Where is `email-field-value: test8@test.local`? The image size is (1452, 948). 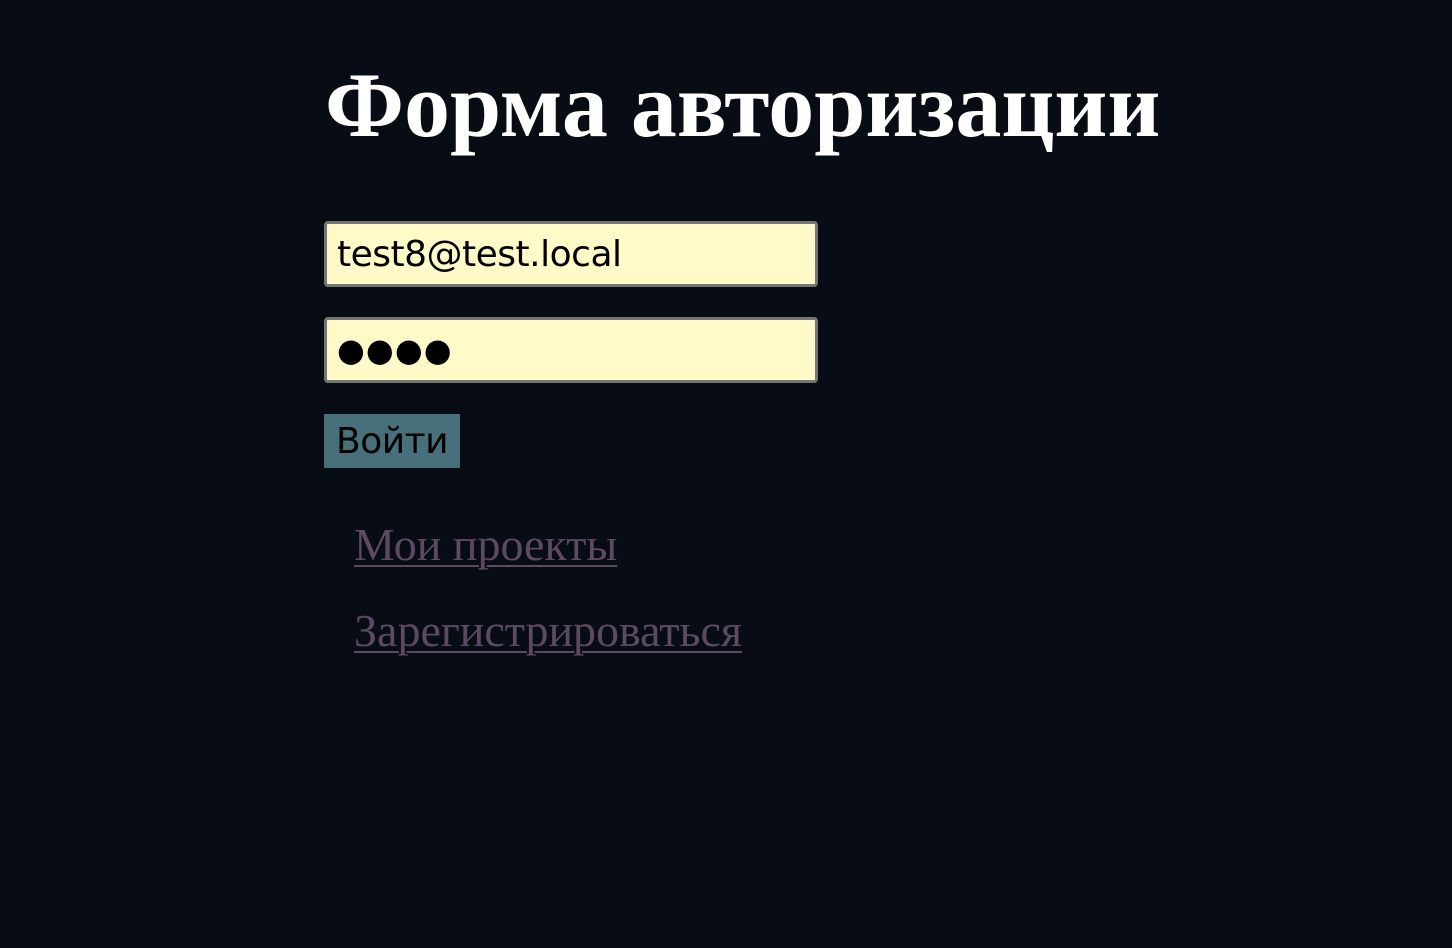 email-field-value: test8@test.local is located at coordinates (479, 254).